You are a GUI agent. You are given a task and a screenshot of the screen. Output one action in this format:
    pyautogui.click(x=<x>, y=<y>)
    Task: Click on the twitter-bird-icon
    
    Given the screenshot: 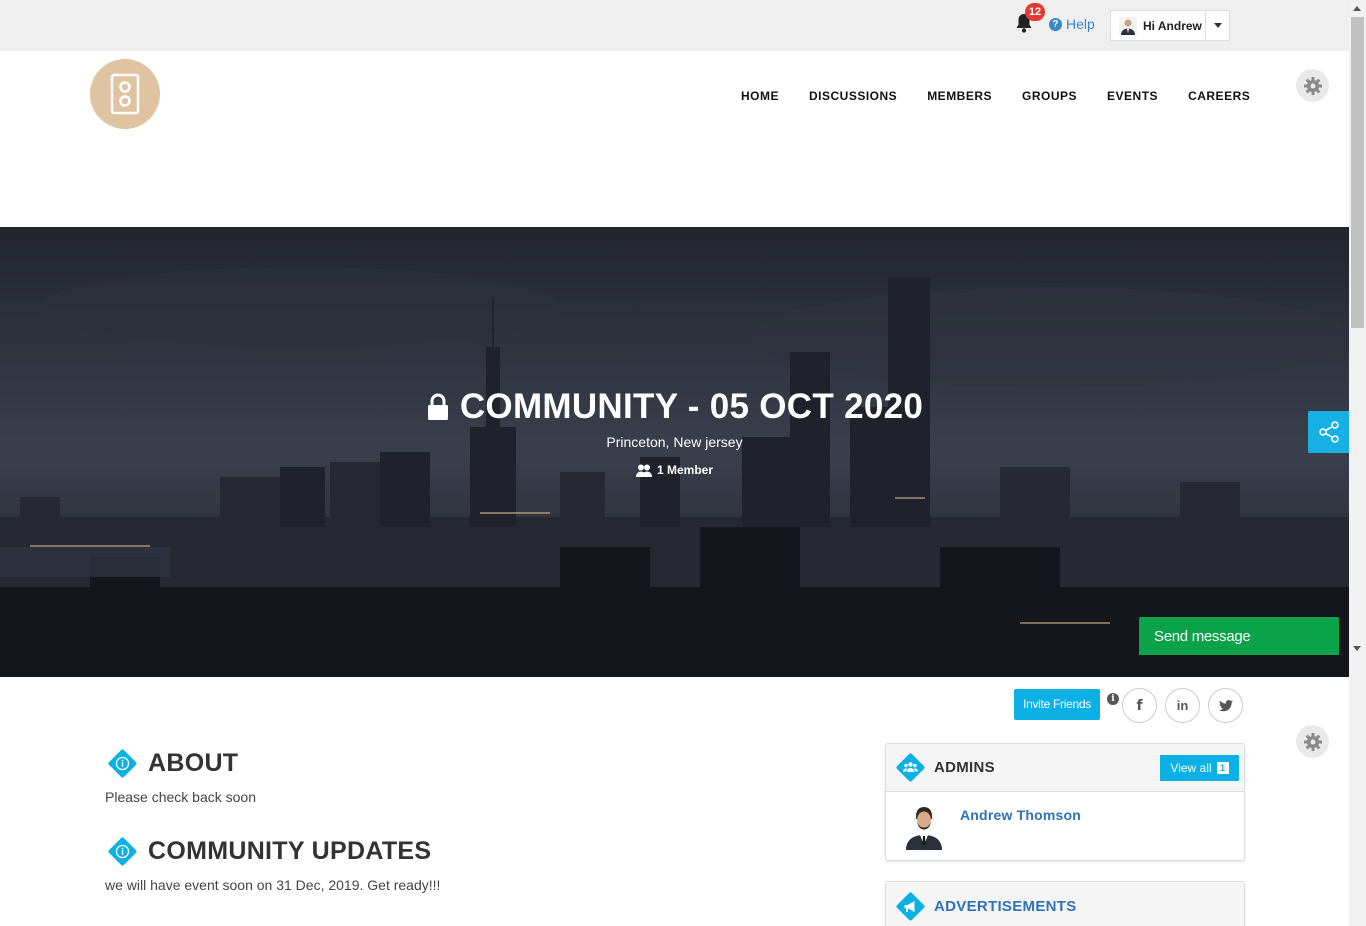 What is the action you would take?
    pyautogui.click(x=1225, y=705)
    